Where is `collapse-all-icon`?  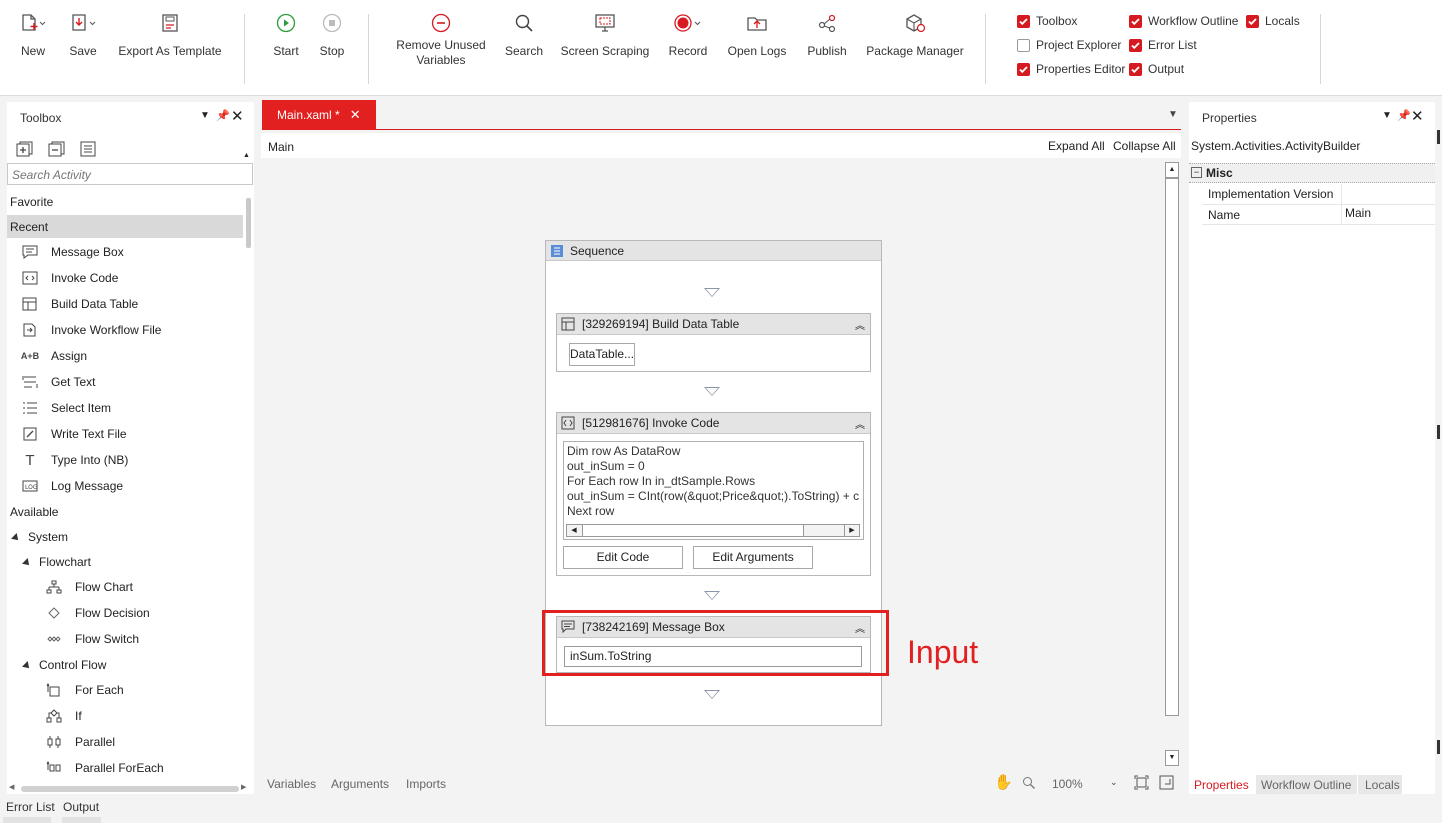
collapse-all-icon is located at coordinates (57, 150).